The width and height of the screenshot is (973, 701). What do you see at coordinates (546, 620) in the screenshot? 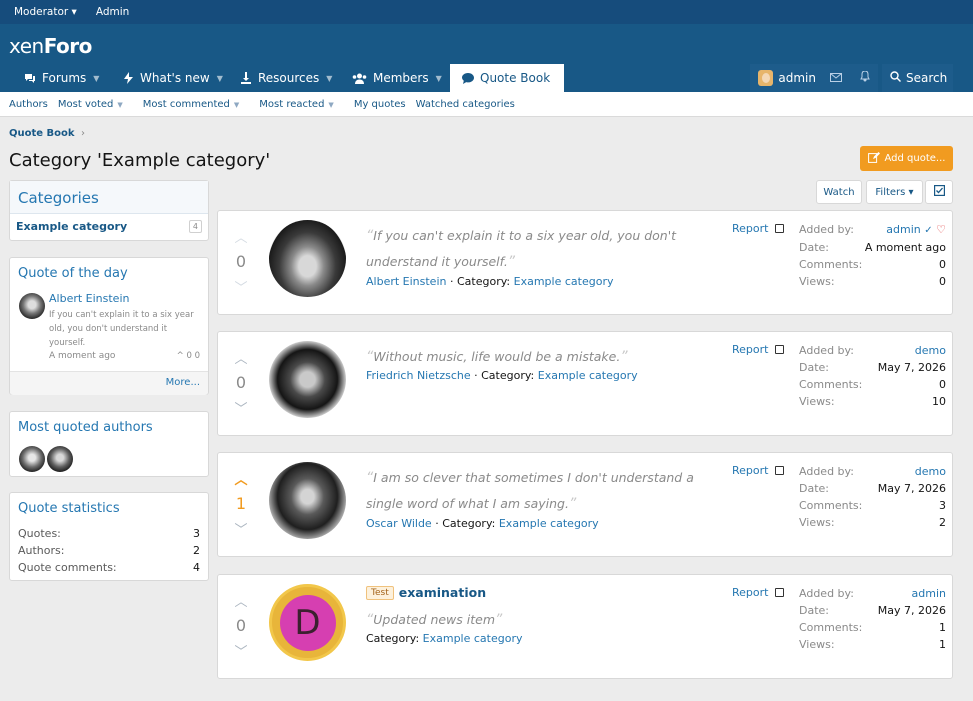
I see `quote-text: “Updated news item”` at bounding box center [546, 620].